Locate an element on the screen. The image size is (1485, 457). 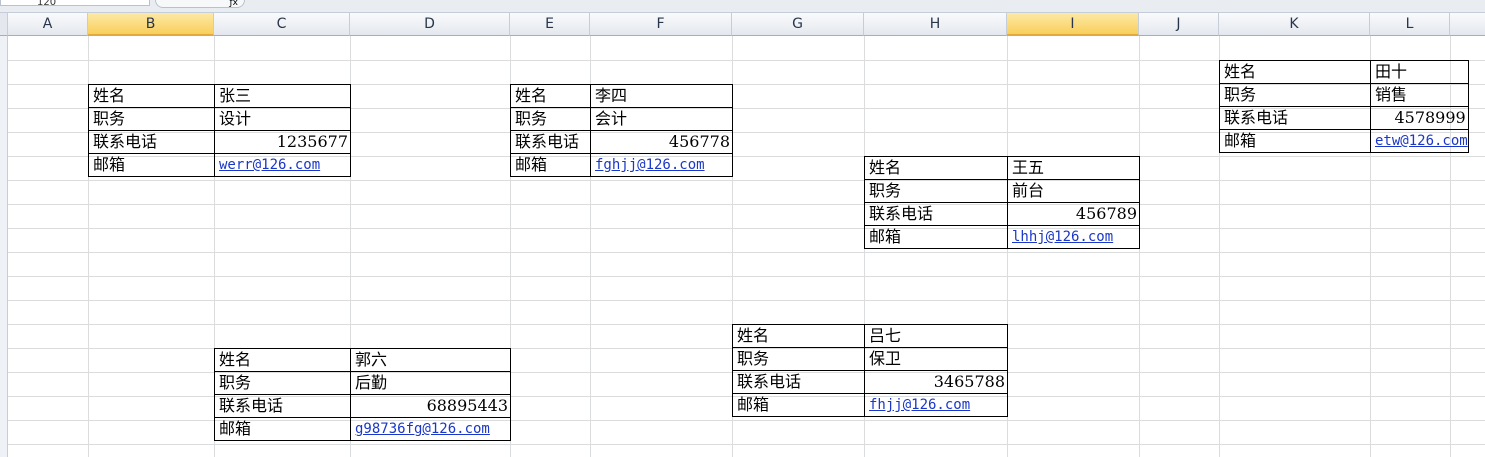
name-box: 120 is located at coordinates (75, 3).